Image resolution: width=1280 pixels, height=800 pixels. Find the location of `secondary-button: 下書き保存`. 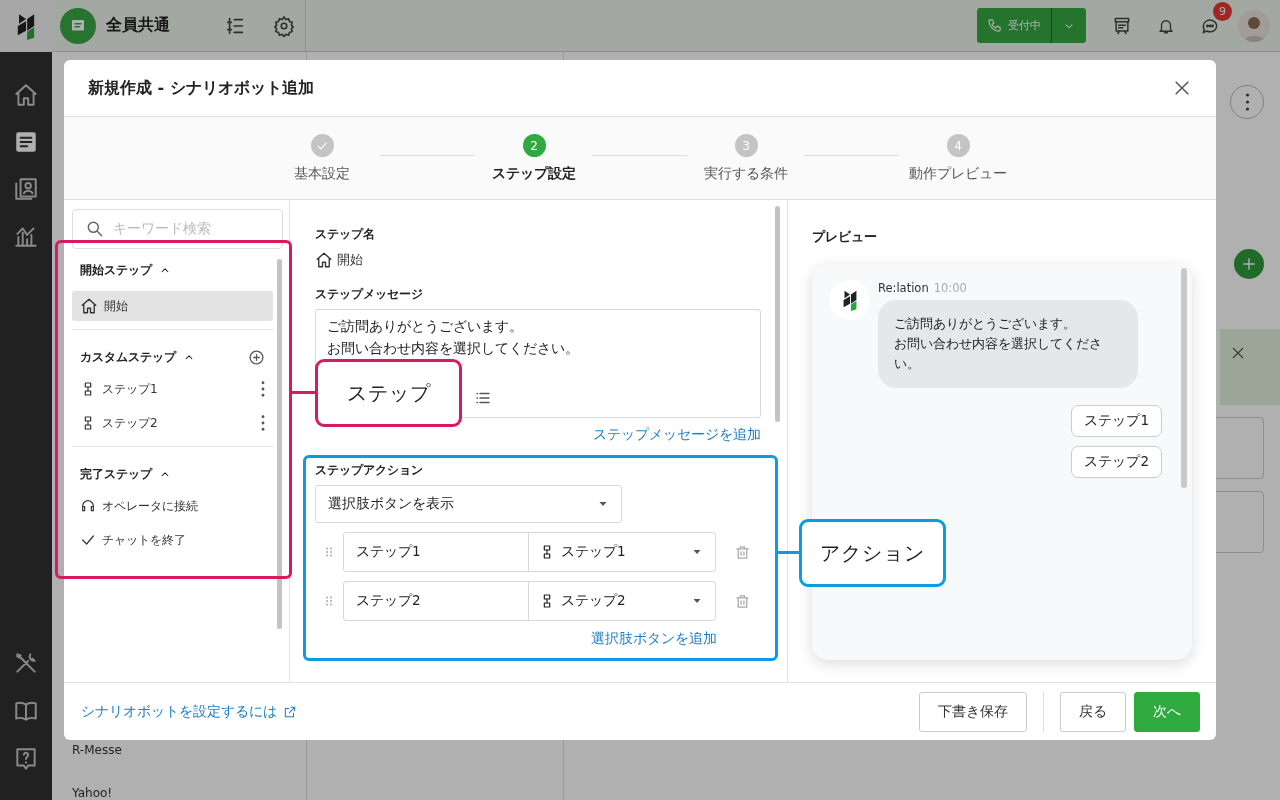

secondary-button: 下書き保存 is located at coordinates (973, 711).